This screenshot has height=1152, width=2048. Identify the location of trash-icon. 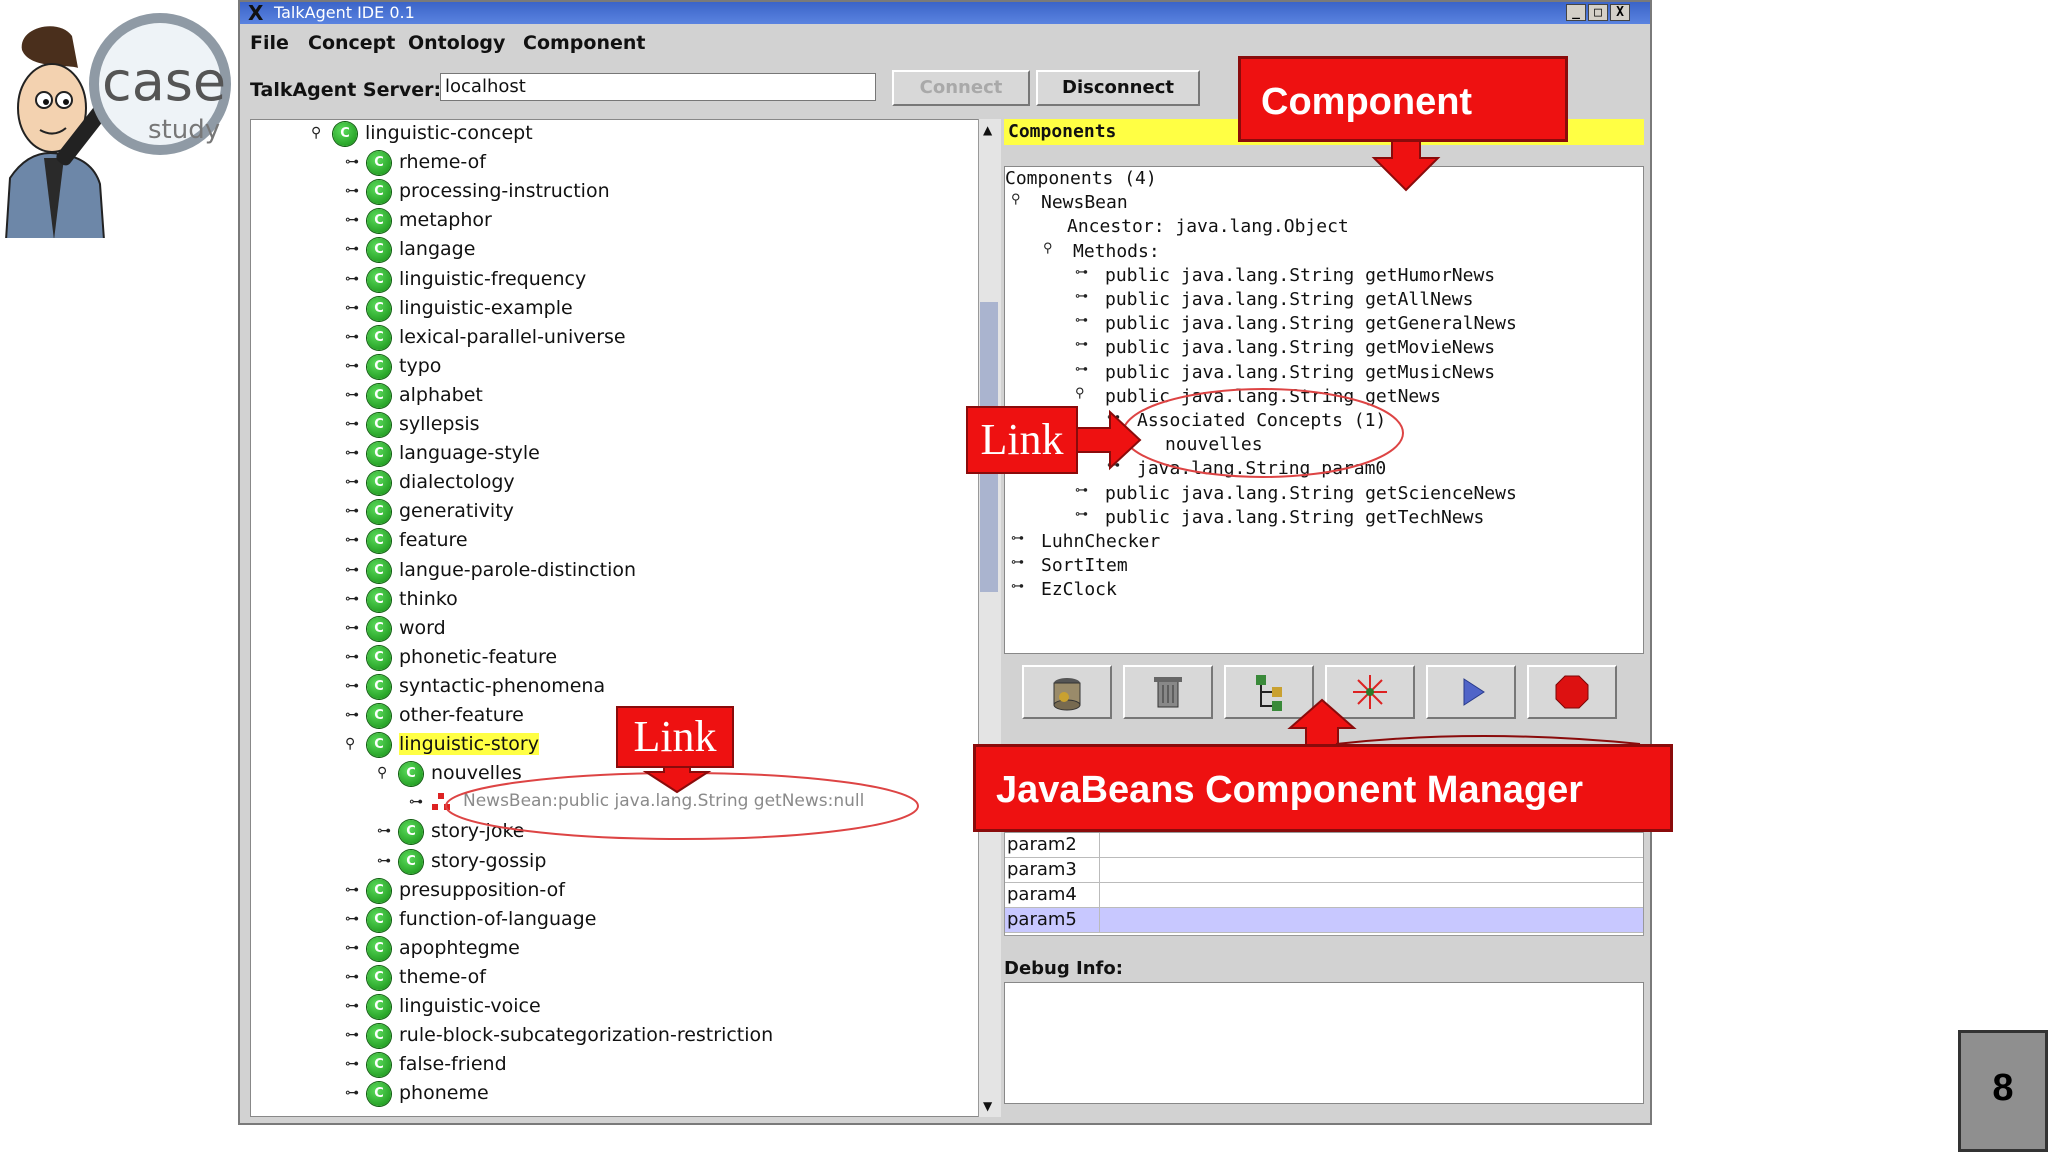
(1168, 692).